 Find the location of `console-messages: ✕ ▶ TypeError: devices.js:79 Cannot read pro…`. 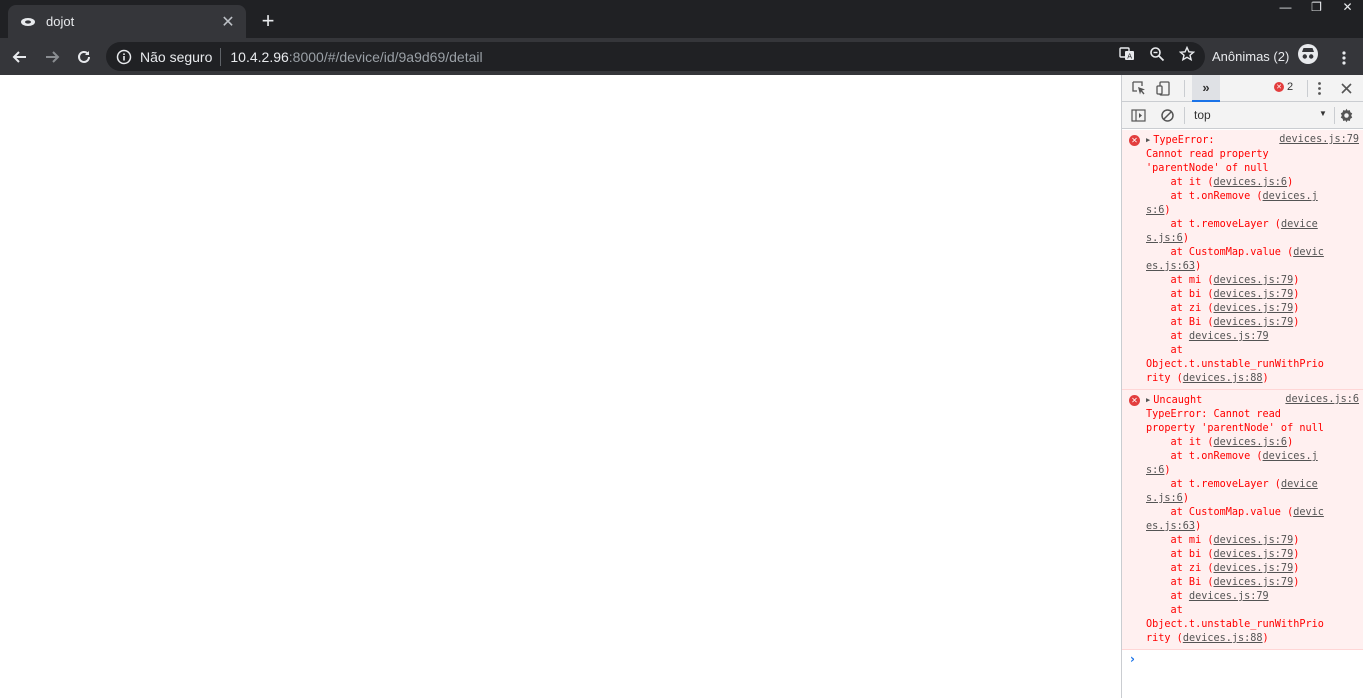

console-messages: ✕ ▶ TypeError: devices.js:79 Cannot read pro… is located at coordinates (1242, 400).